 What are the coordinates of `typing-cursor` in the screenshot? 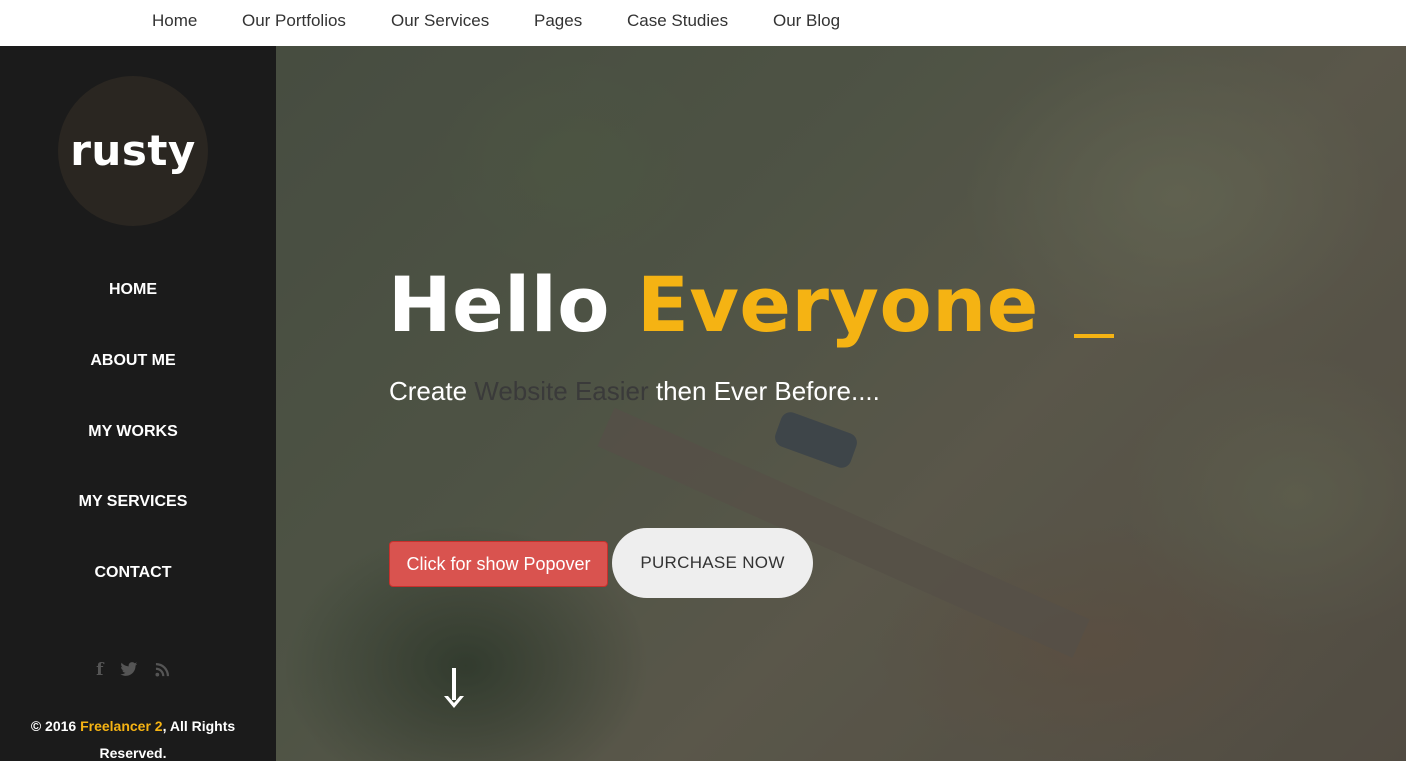 It's located at (1094, 336).